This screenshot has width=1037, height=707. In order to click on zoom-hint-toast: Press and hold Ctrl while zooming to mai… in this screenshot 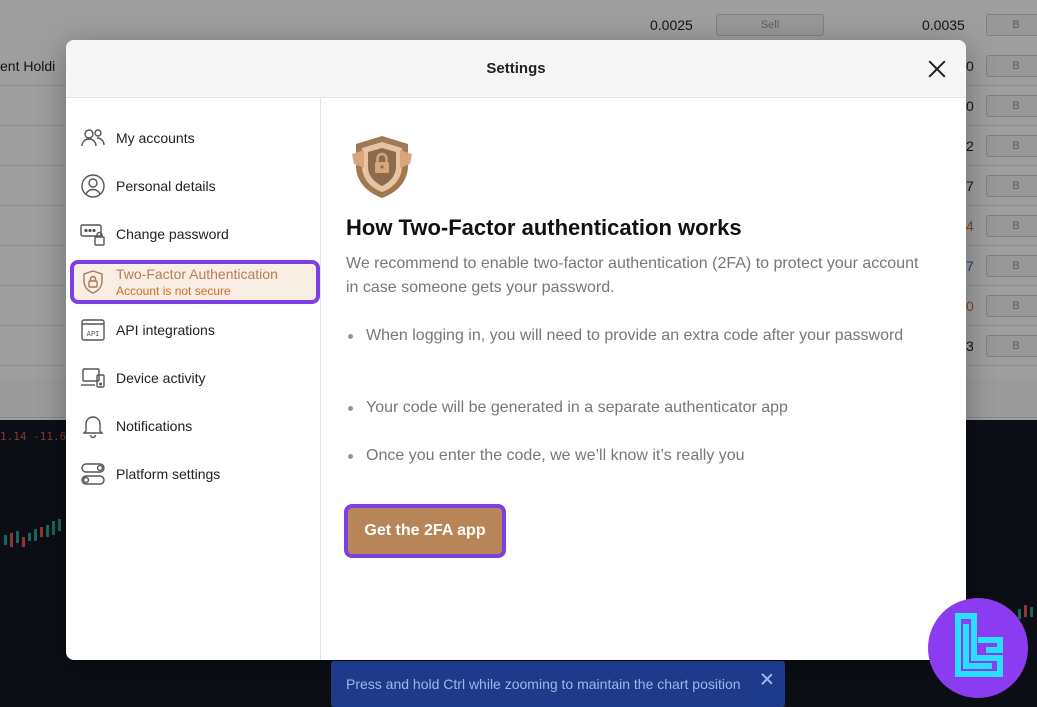, I will do `click(558, 684)`.